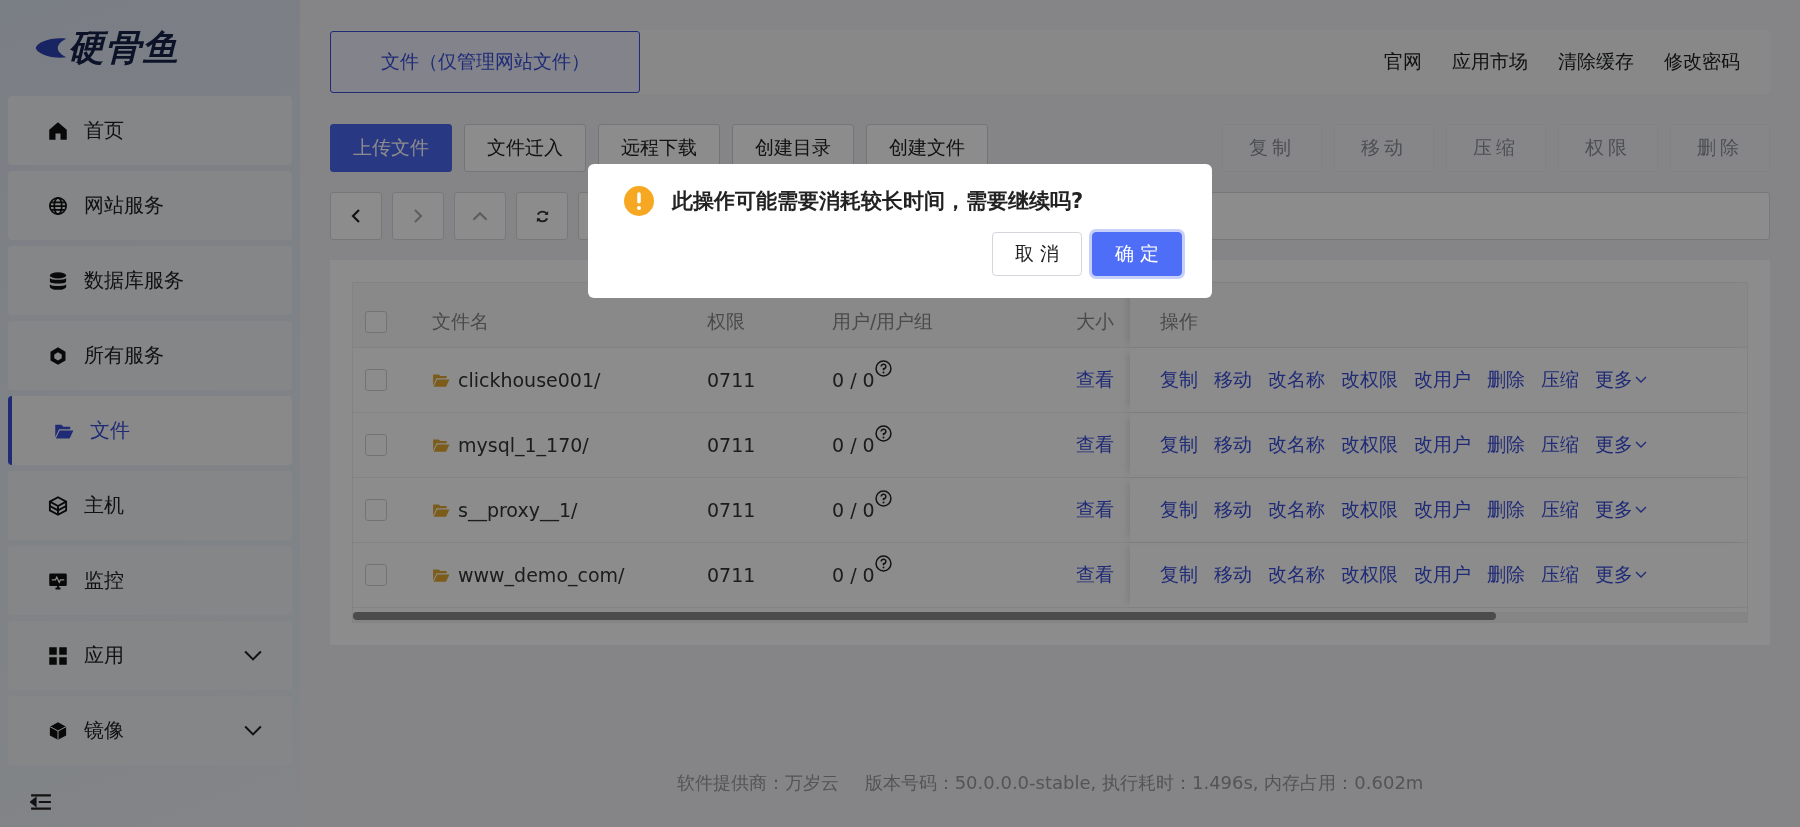 The width and height of the screenshot is (1800, 827). What do you see at coordinates (726, 321) in the screenshot?
I see `column-header: 权限` at bounding box center [726, 321].